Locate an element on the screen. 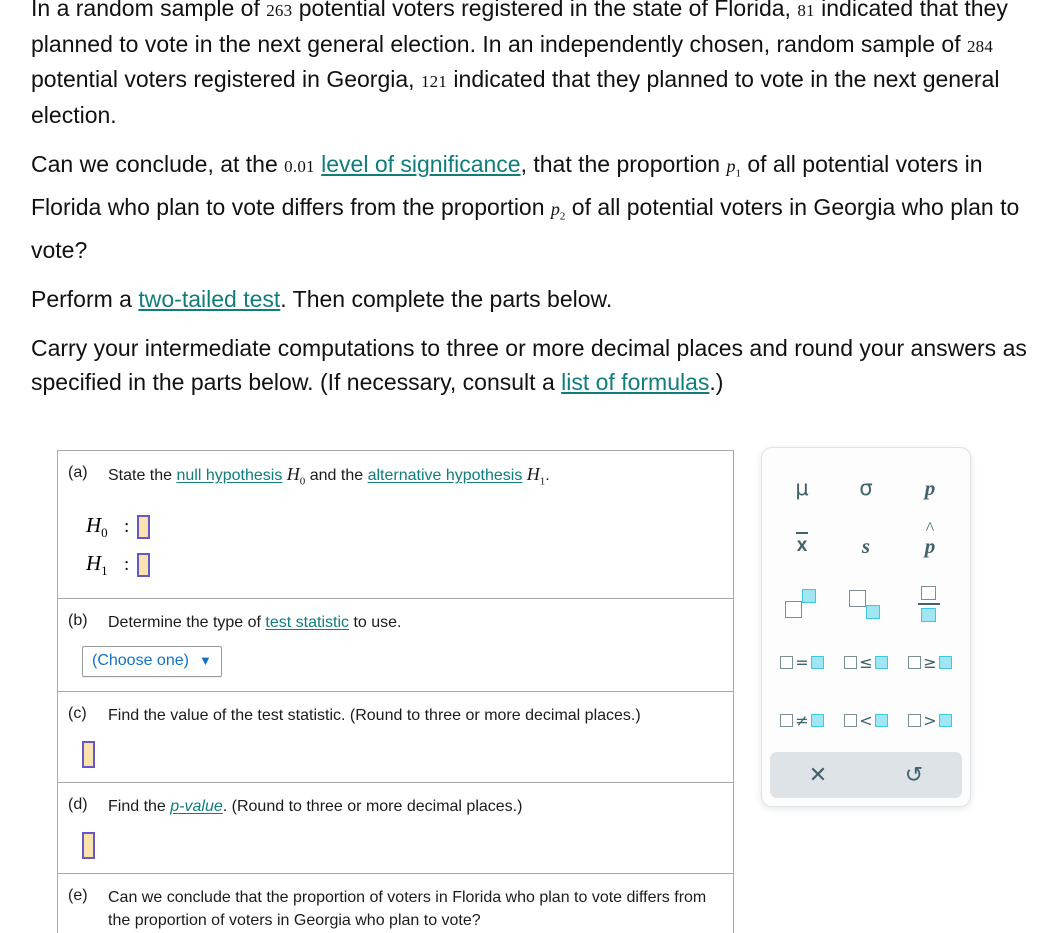 The image size is (1042, 933). palette-greater-than-button: > is located at coordinates (930, 720).